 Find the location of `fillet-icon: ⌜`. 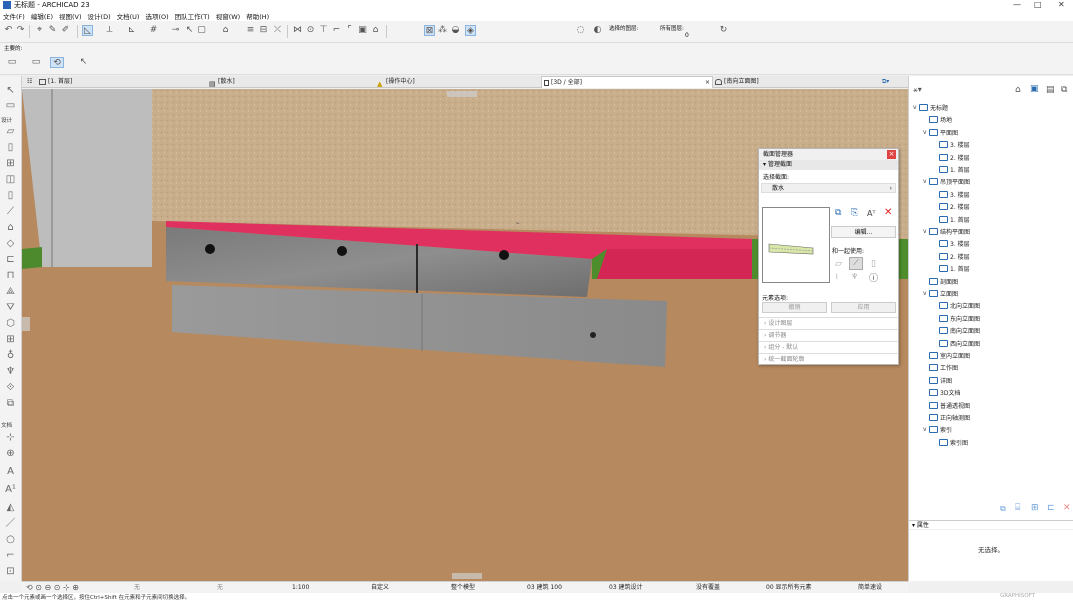

fillet-icon: ⌜ is located at coordinates (349, 30).